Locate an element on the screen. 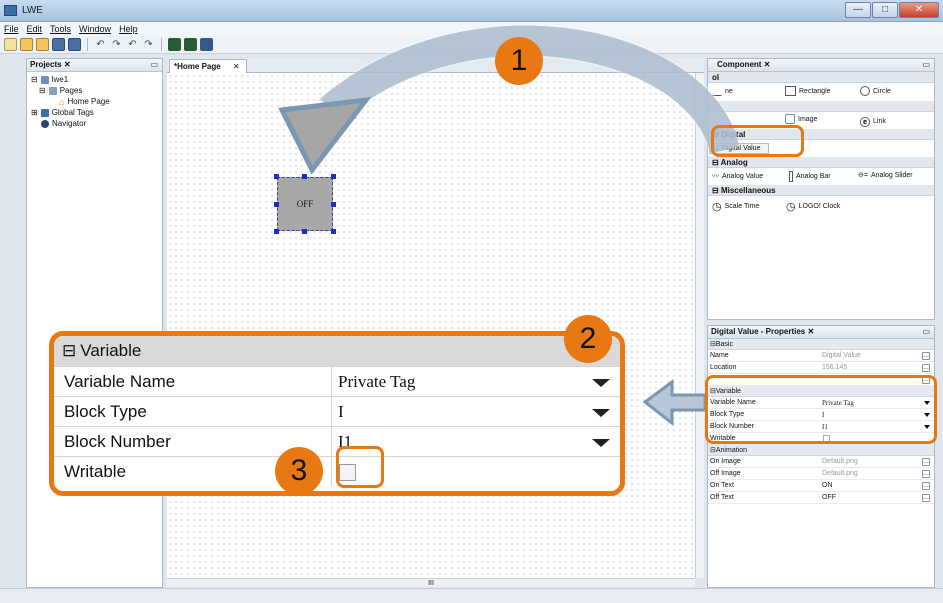 This screenshot has height=603, width=943. build-icon is located at coordinates (174, 44).